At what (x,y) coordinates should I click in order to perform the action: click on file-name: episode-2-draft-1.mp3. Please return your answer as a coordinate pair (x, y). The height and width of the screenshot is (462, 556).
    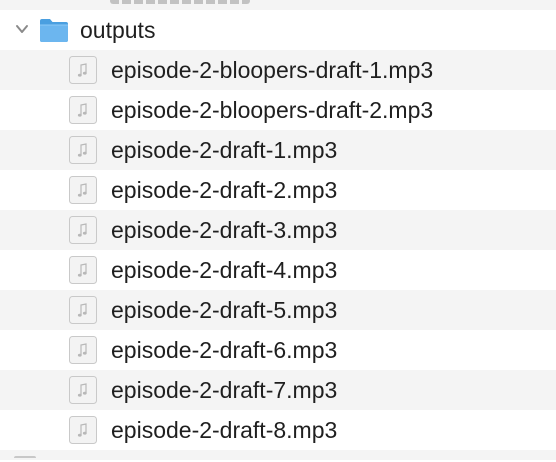
    Looking at the image, I should click on (224, 150).